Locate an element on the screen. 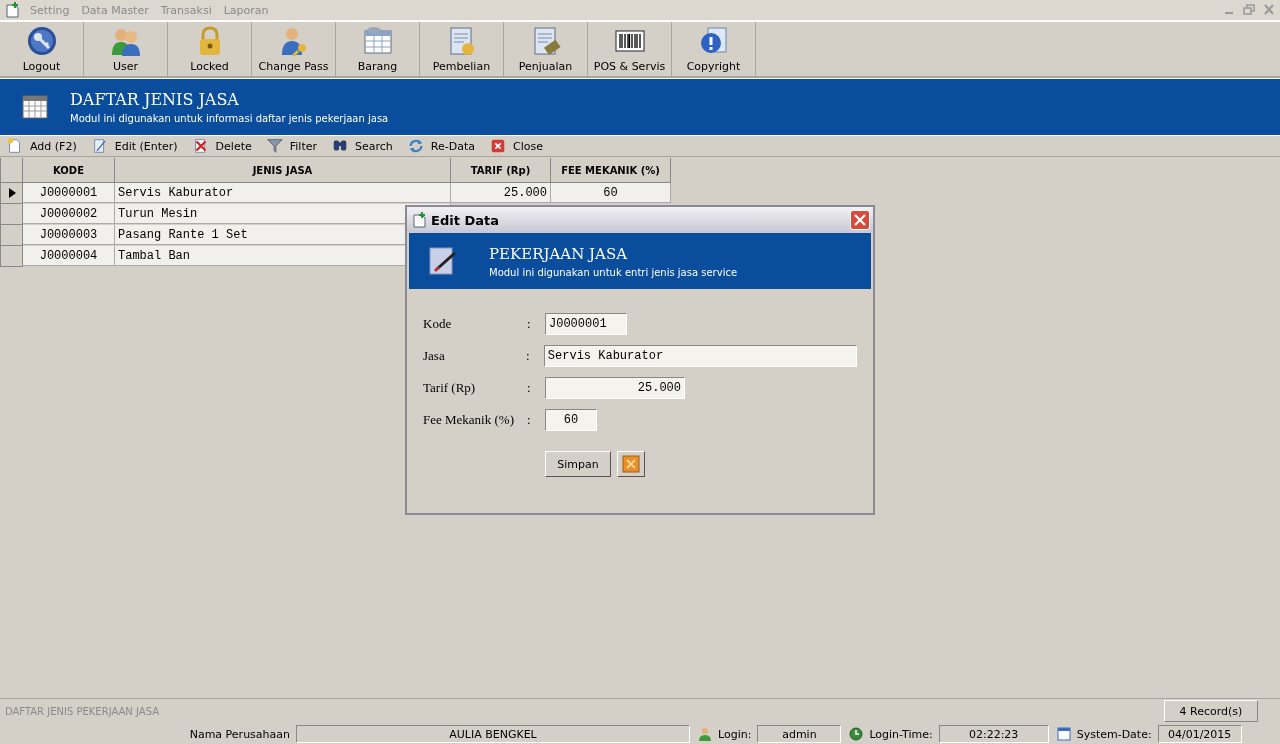 The image size is (1280, 744). action-button: Filter is located at coordinates (291, 146).